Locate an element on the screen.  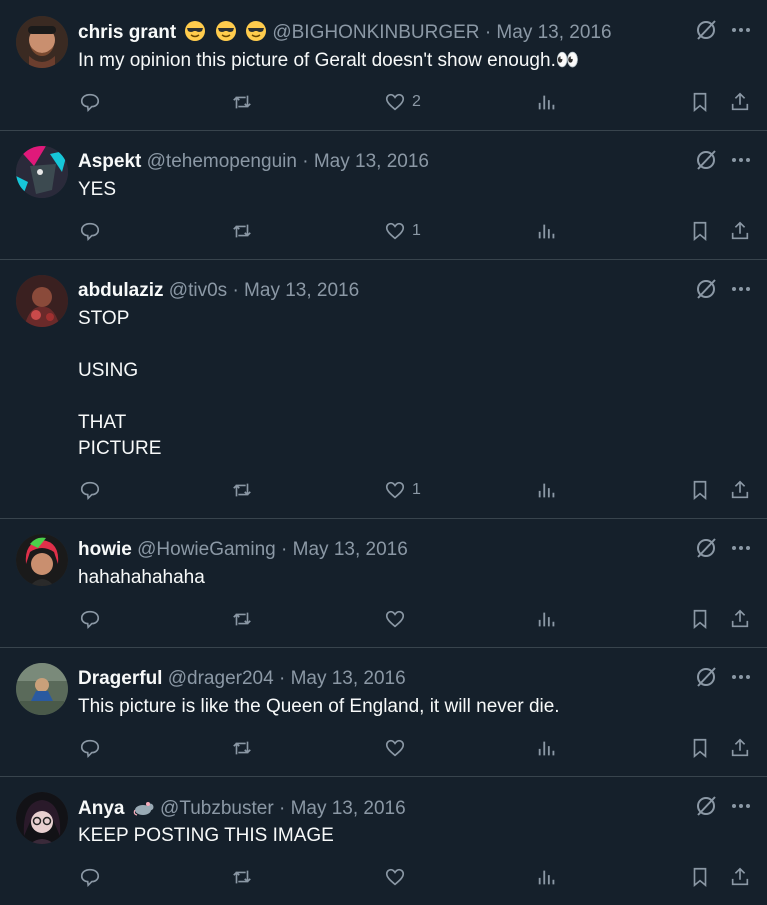
reply-icon is located at coordinates (90, 749).